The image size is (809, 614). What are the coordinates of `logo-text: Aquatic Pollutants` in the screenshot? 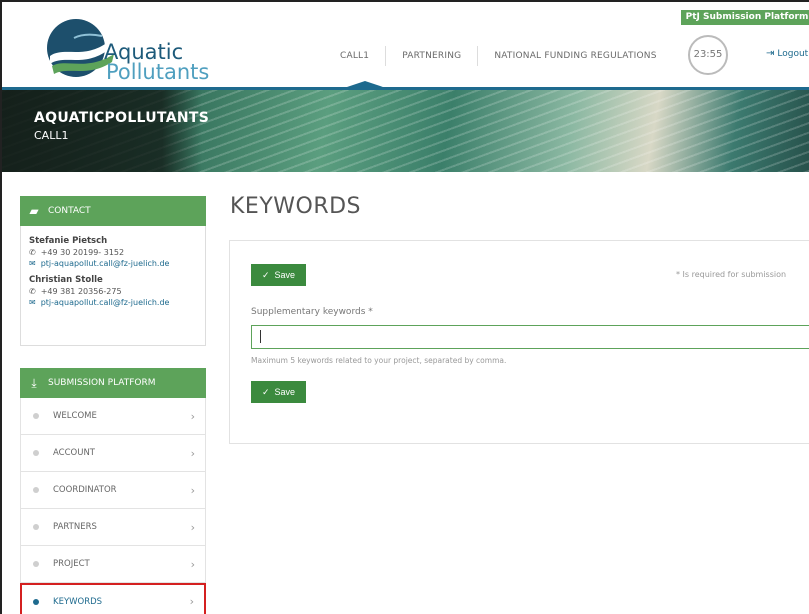 It's located at (157, 63).